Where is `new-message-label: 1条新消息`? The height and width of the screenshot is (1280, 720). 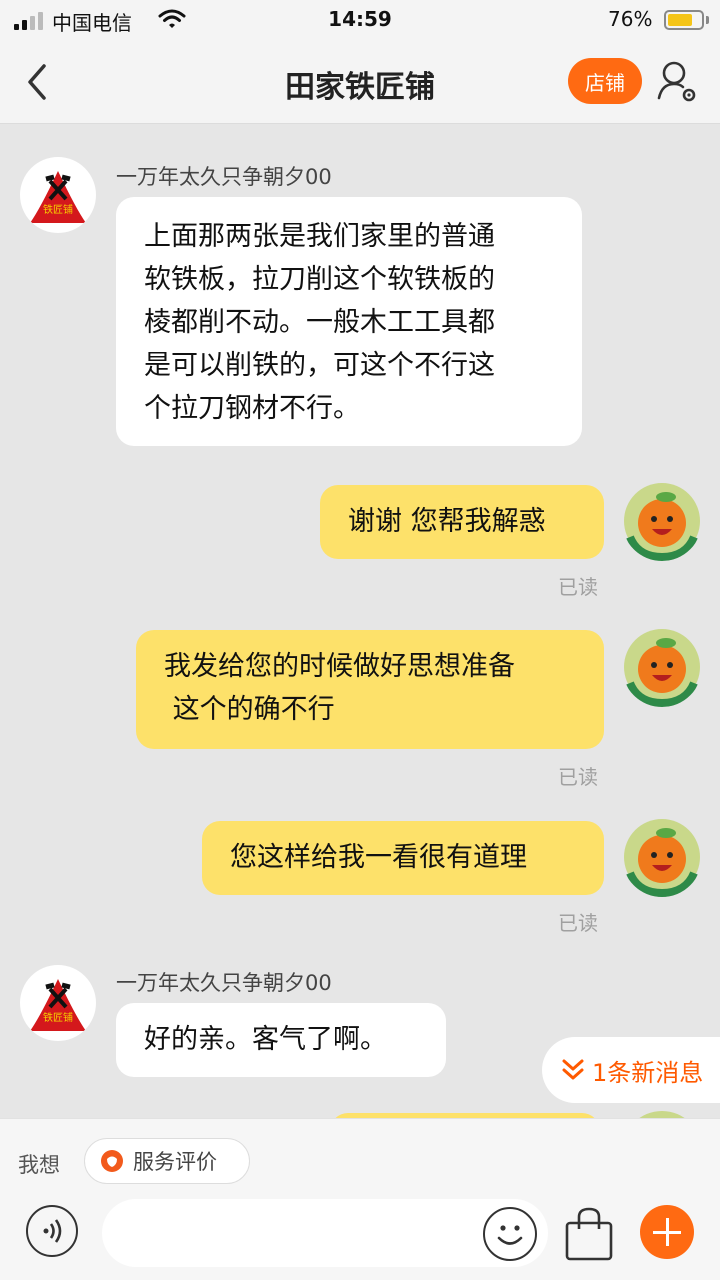 new-message-label: 1条新消息 is located at coordinates (648, 1072).